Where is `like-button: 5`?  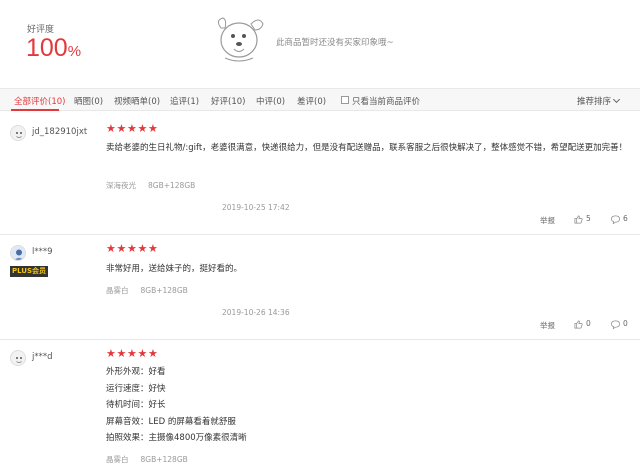 like-button: 5 is located at coordinates (582, 219).